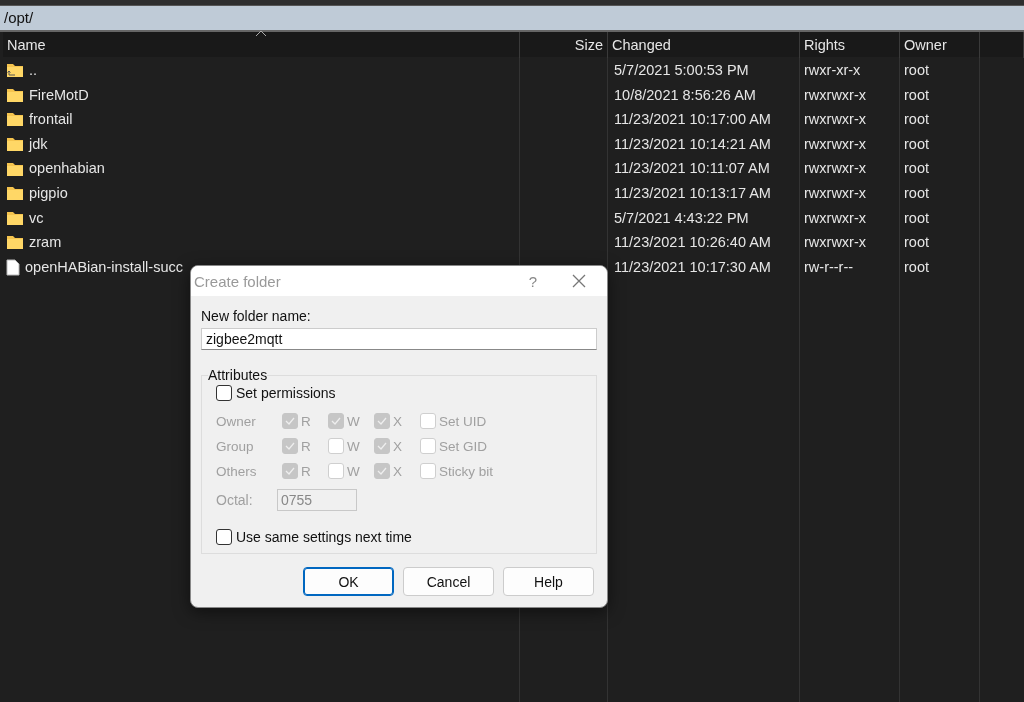 The height and width of the screenshot is (702, 1024). Describe the element at coordinates (685, 95) in the screenshot. I see `table-cell-text: 10/8/2021 8:56:26 AM` at that location.